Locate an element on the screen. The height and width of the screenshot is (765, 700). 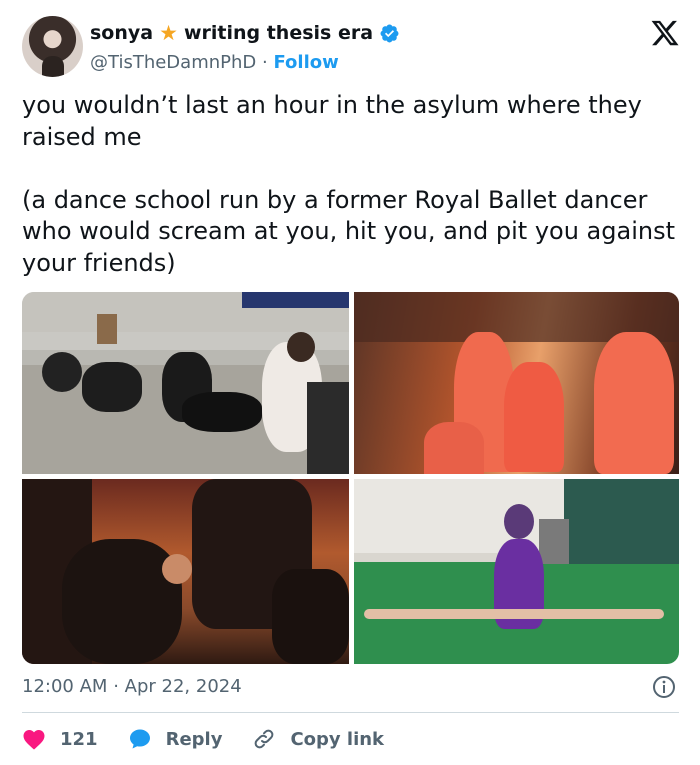
x-logo-icon is located at coordinates (665, 33).